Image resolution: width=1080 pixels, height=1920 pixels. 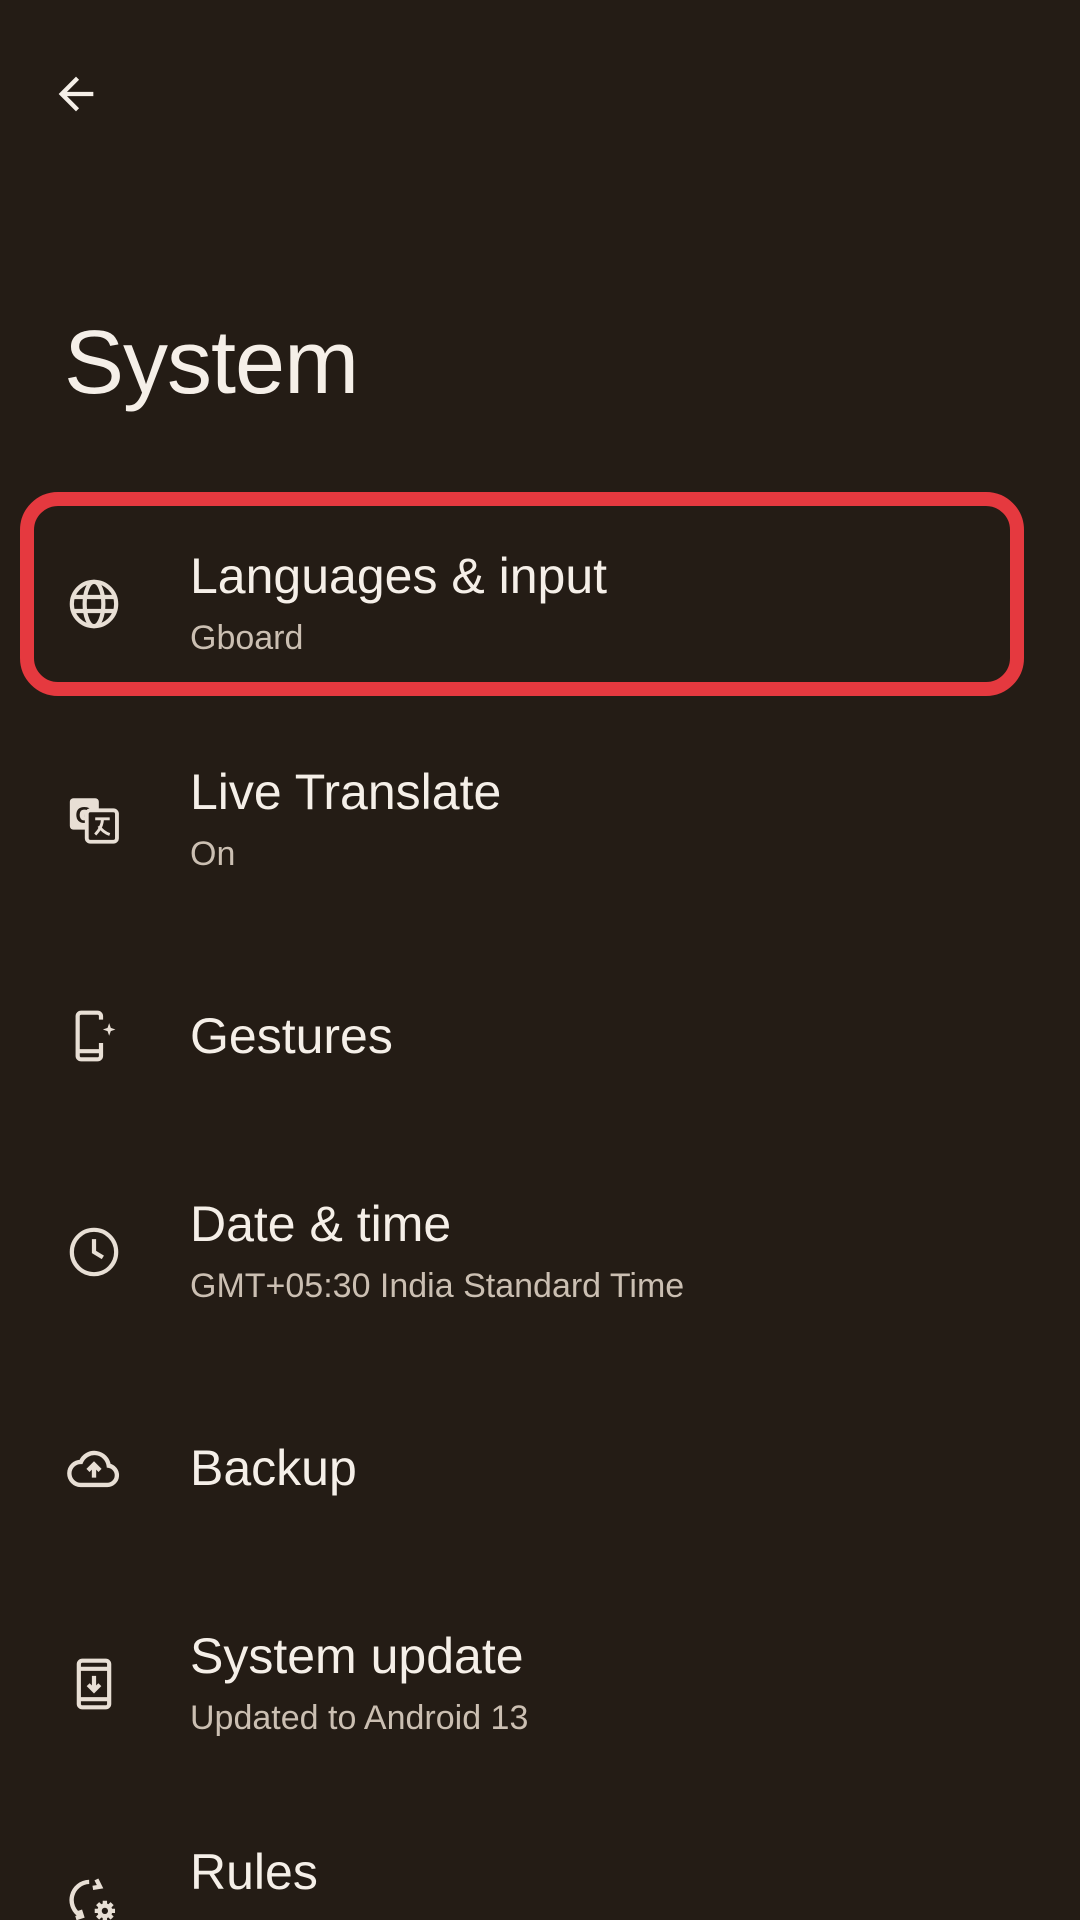 I want to click on arrow-back-icon, so click(x=76, y=94).